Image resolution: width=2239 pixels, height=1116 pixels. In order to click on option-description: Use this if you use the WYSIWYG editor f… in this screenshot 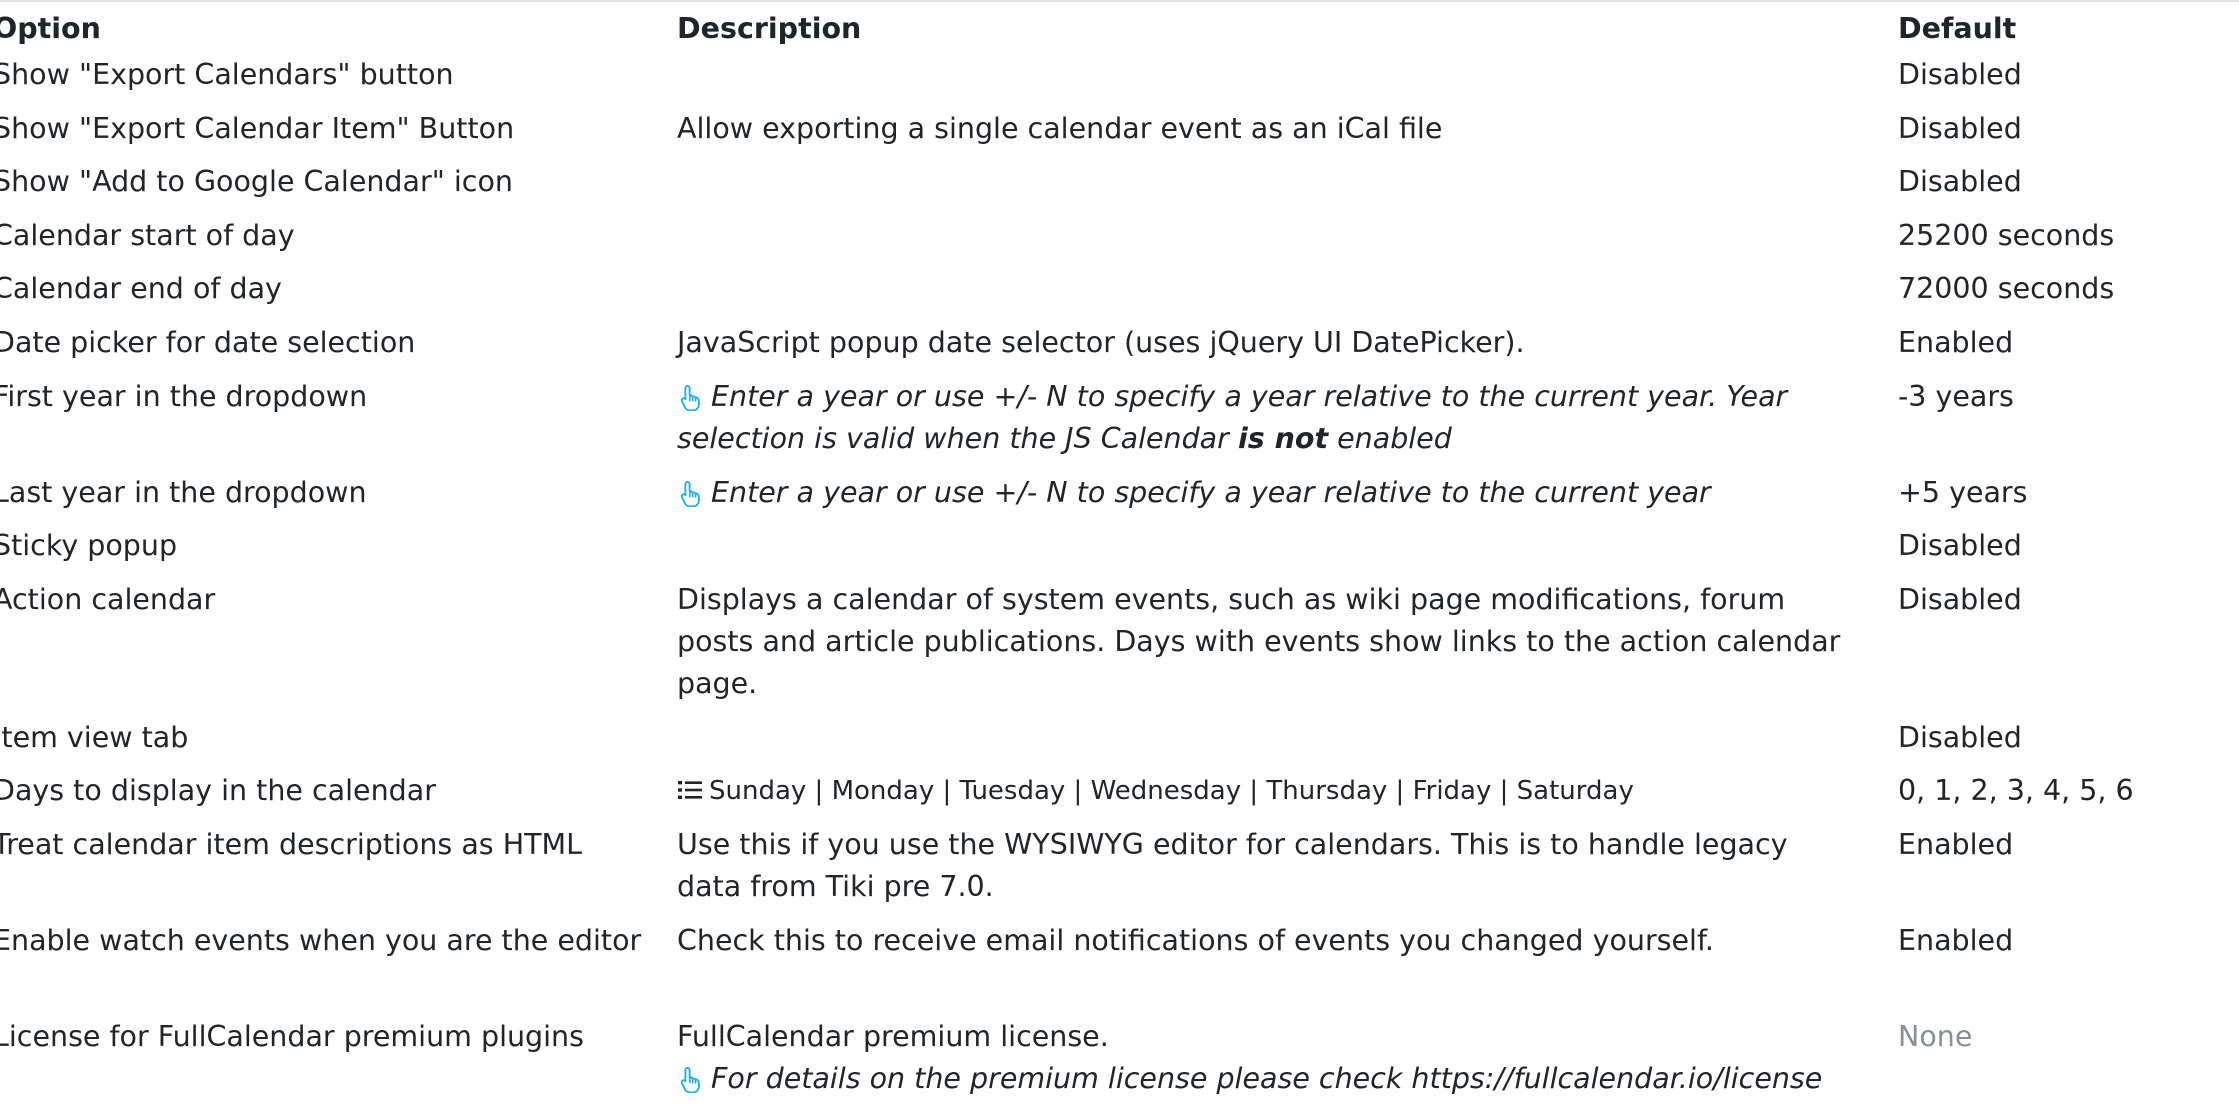, I will do `click(1232, 865)`.